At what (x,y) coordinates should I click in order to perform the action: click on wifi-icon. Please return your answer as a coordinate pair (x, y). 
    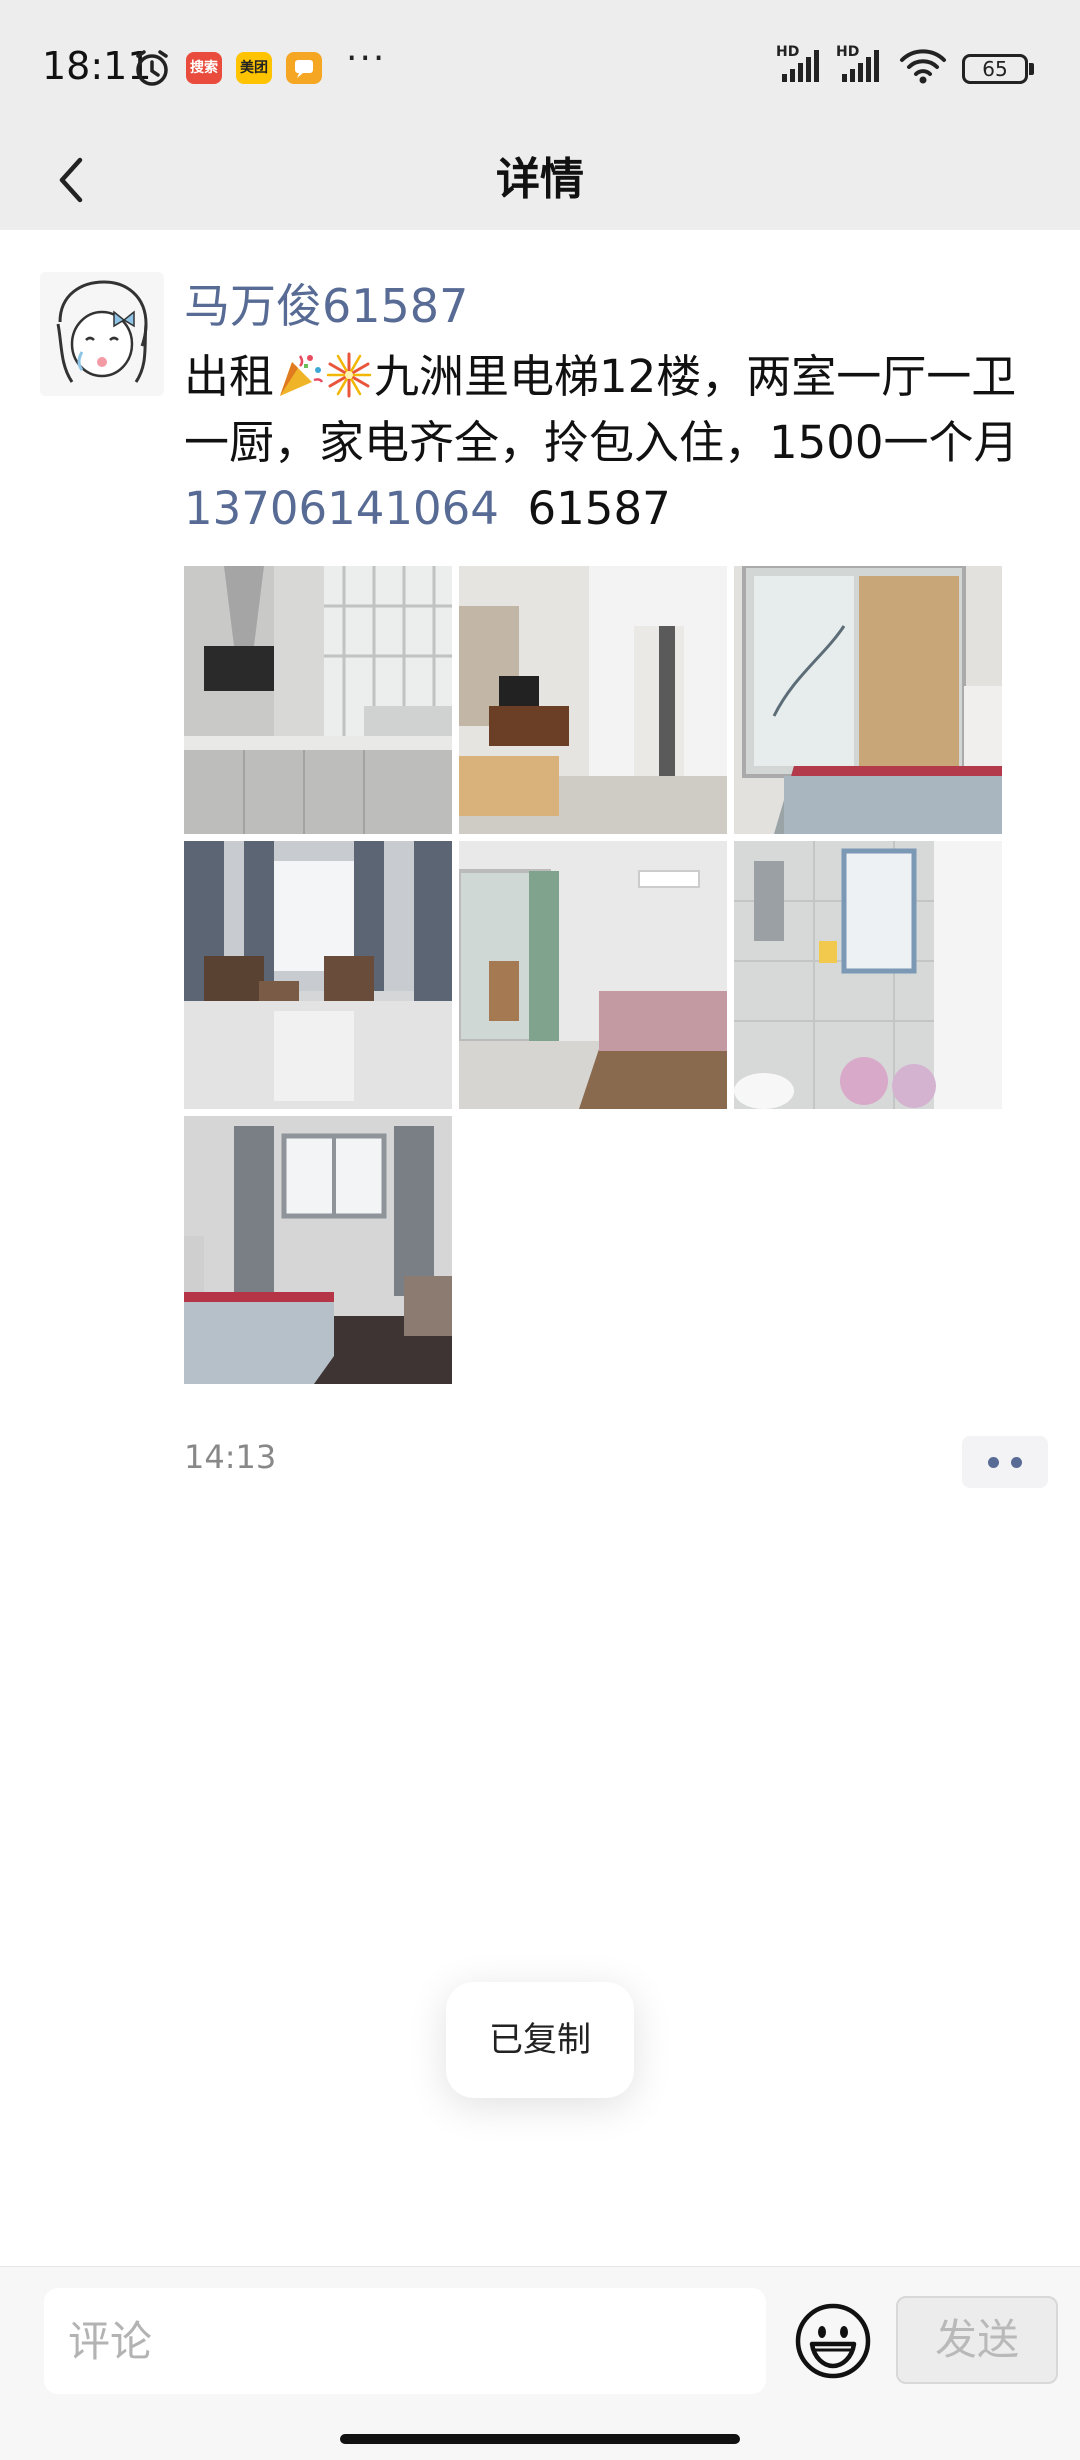
    Looking at the image, I should click on (923, 68).